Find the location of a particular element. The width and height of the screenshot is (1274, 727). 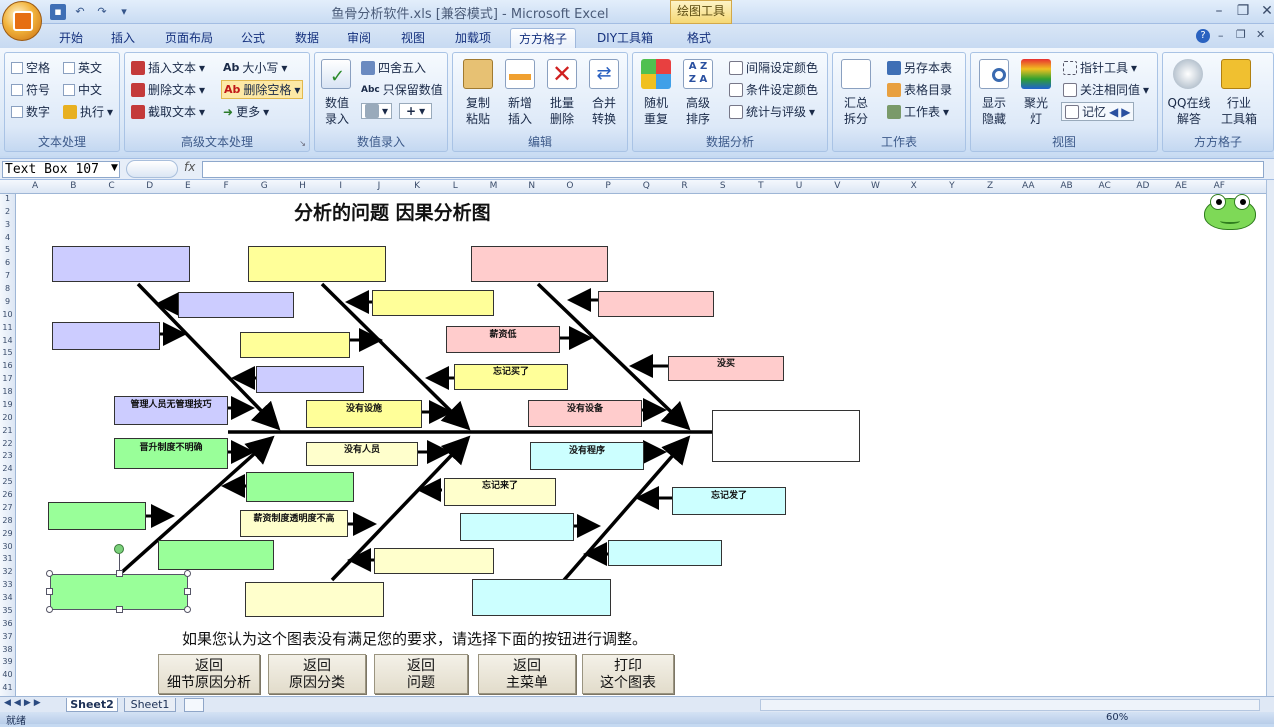

arrow-left-icon: ◀ is located at coordinates (1113, 112).